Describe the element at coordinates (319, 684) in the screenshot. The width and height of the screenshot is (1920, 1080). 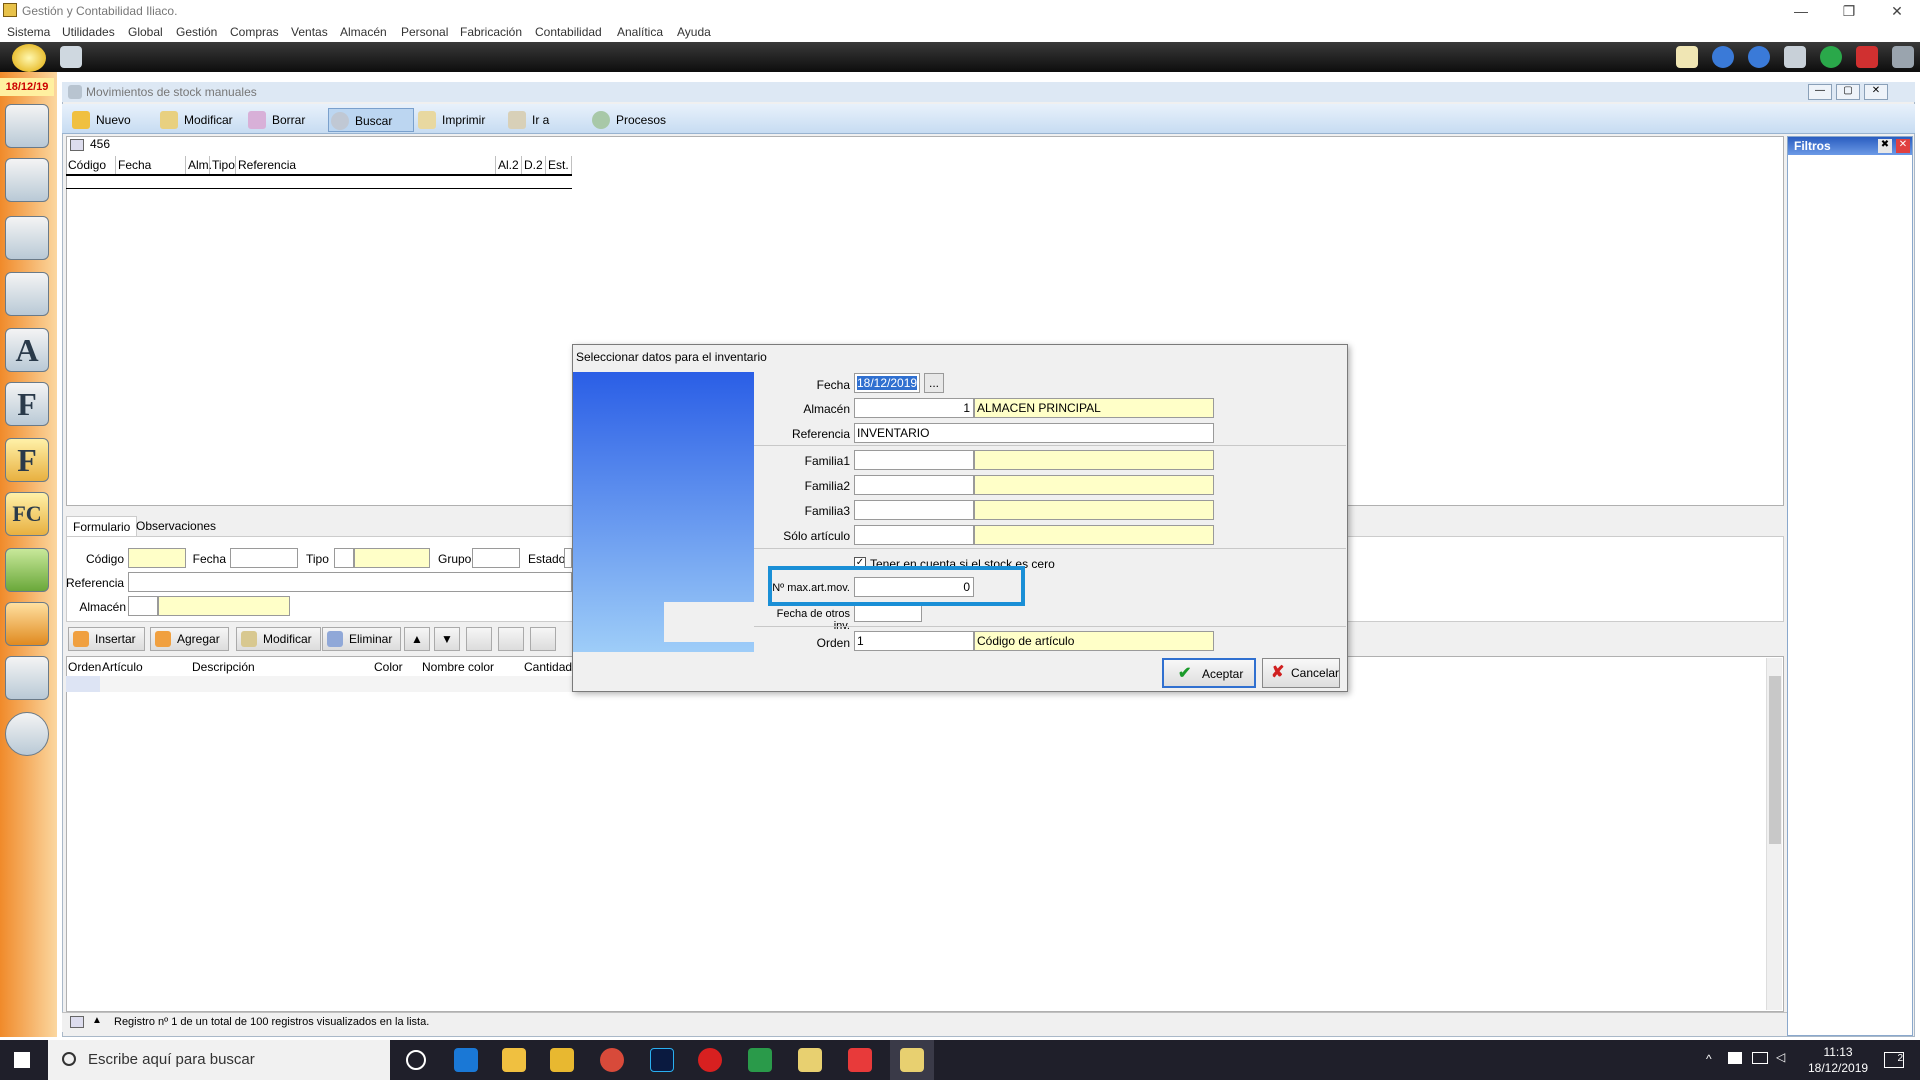
I see `detail-row` at that location.